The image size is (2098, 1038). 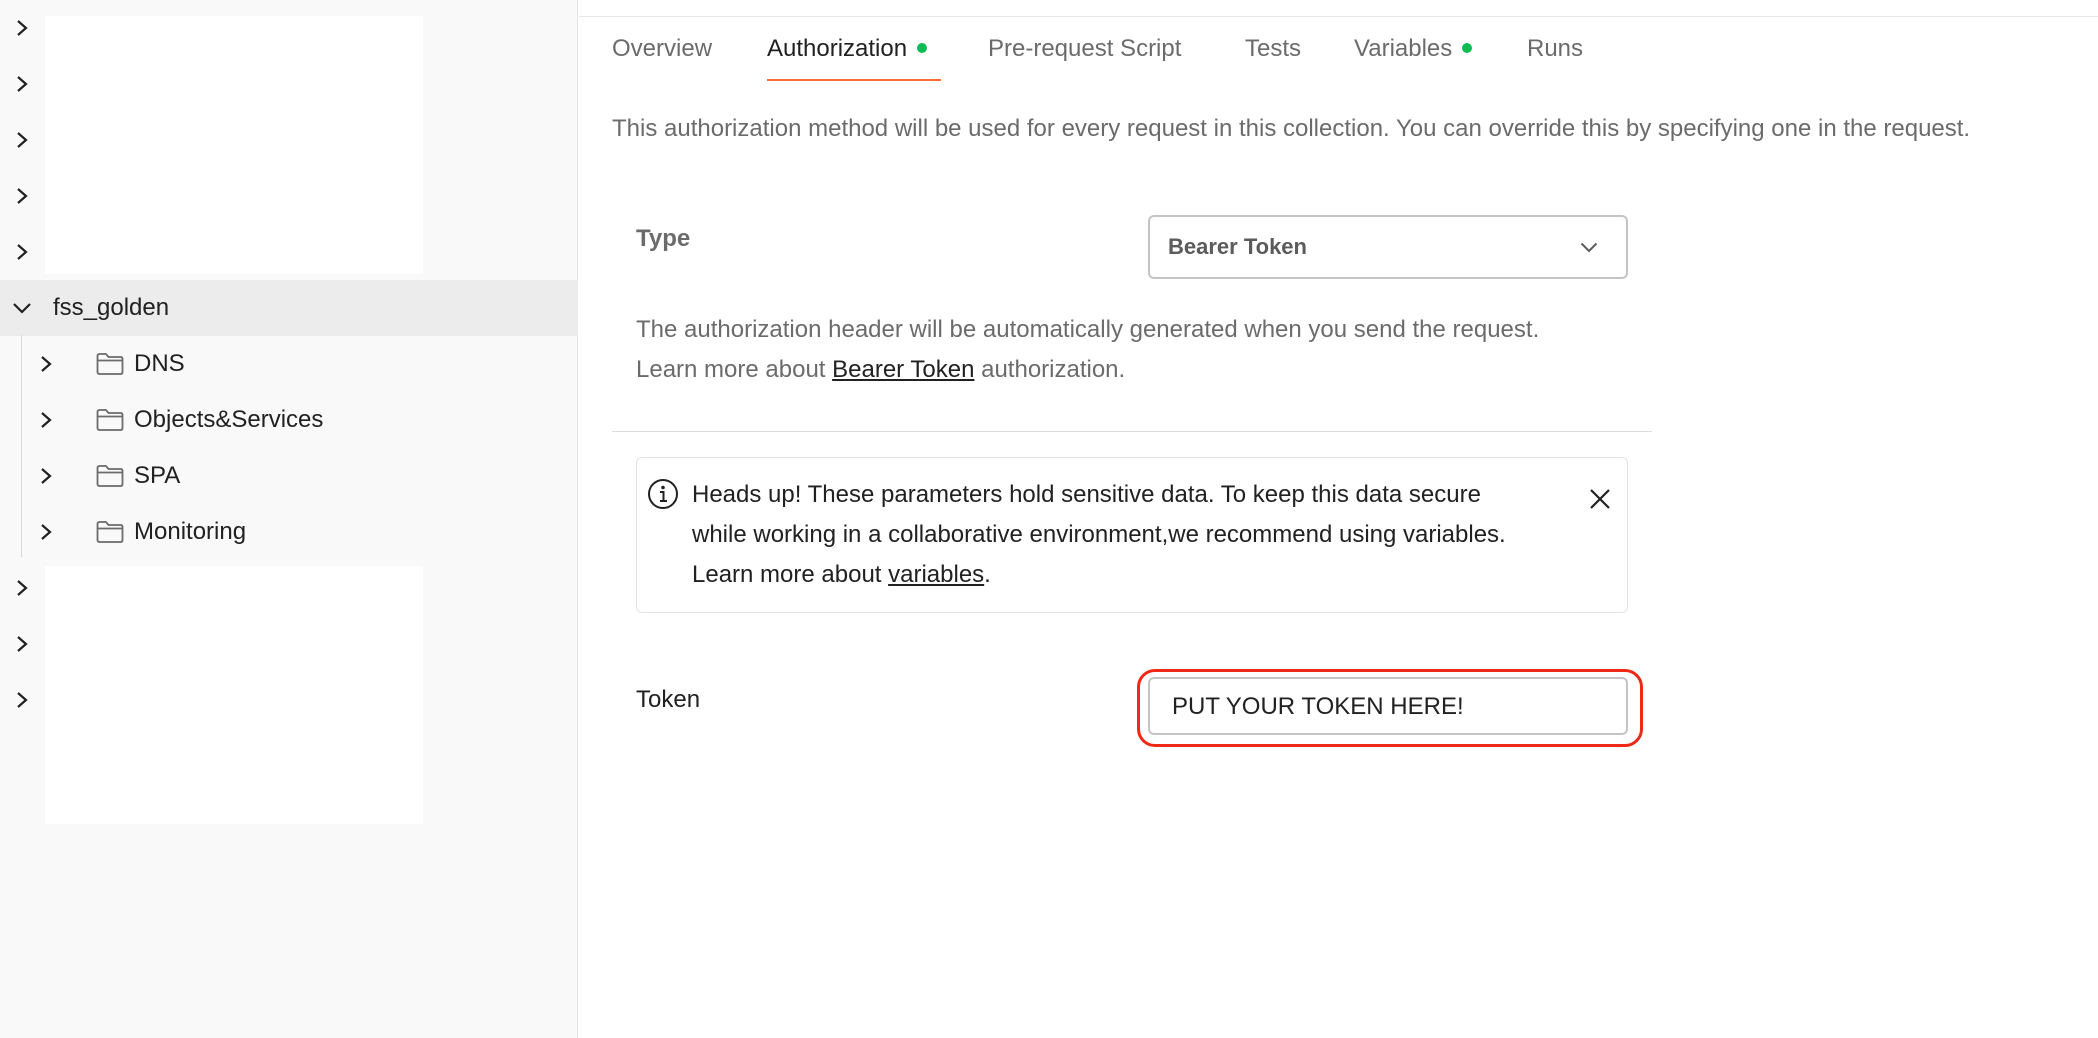 What do you see at coordinates (1318, 706) in the screenshot?
I see `token-value: PUT YOUR TOKEN HERE!` at bounding box center [1318, 706].